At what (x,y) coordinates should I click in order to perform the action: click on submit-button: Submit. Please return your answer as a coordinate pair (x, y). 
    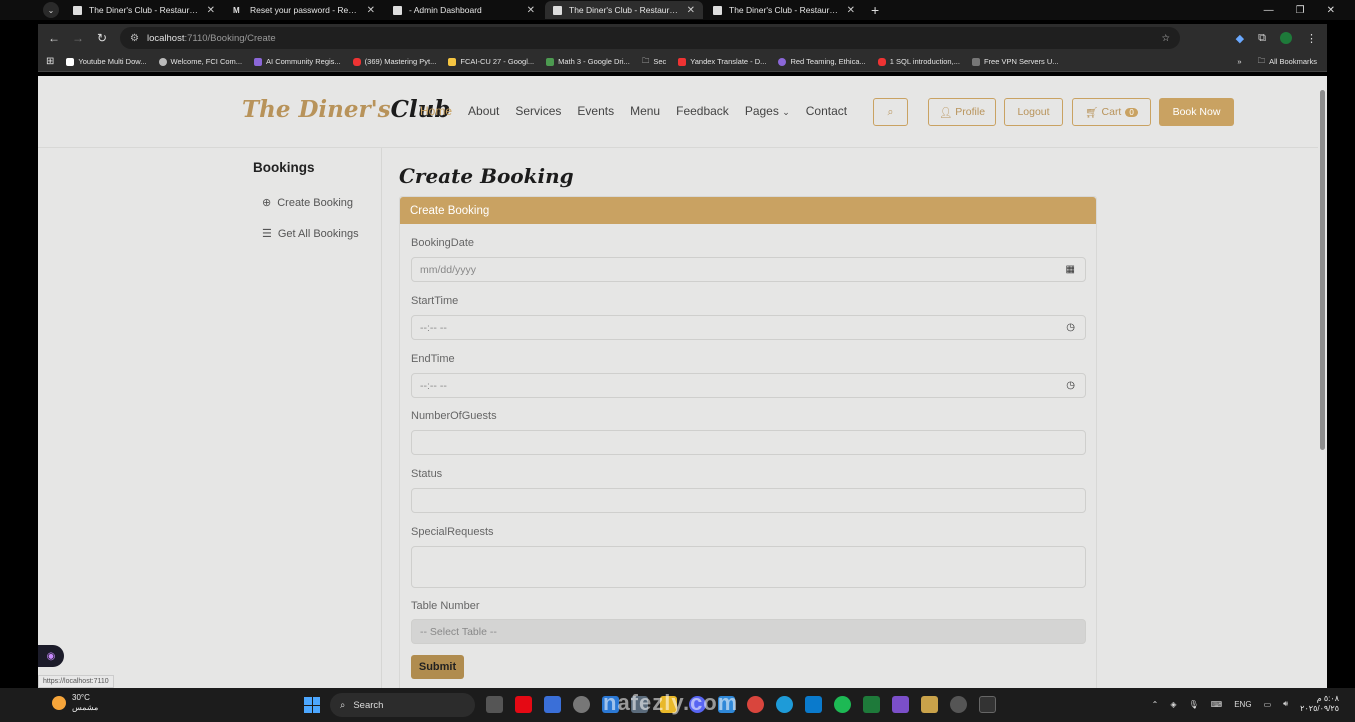
    Looking at the image, I should click on (437, 667).